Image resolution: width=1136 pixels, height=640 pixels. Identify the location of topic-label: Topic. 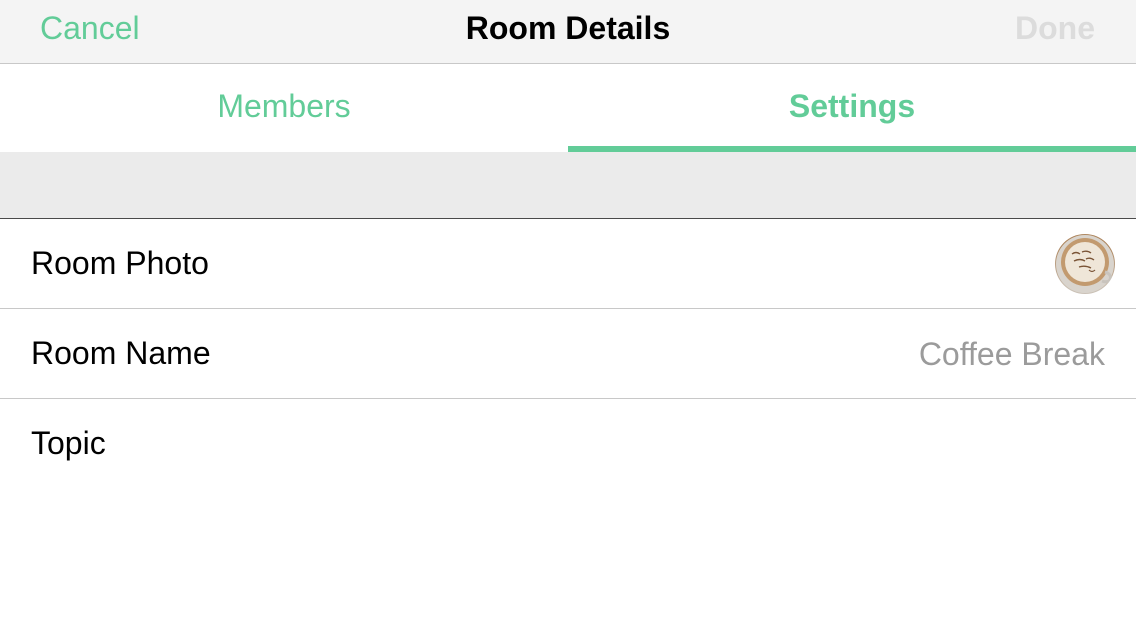
(68, 443).